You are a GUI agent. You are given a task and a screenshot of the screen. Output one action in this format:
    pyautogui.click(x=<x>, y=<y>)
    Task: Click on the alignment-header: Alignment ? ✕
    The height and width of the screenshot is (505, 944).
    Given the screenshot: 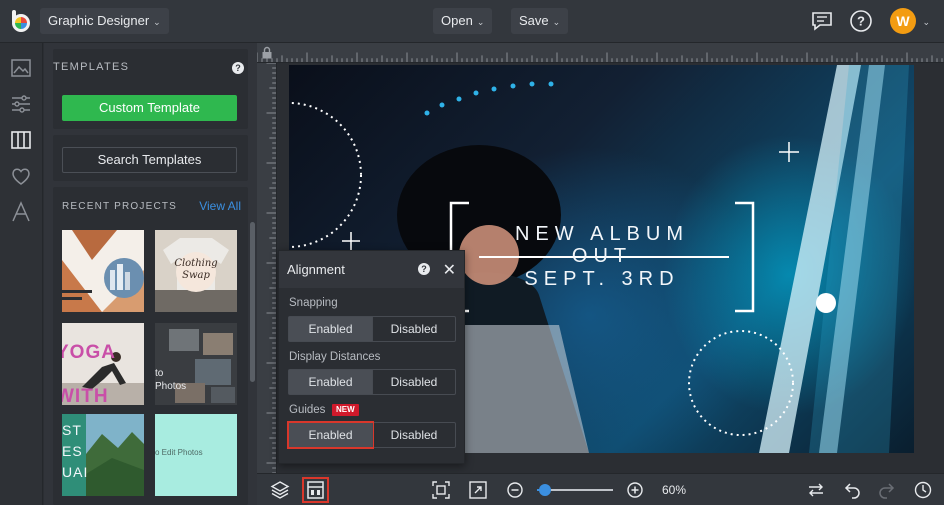 What is the action you would take?
    pyautogui.click(x=371, y=269)
    